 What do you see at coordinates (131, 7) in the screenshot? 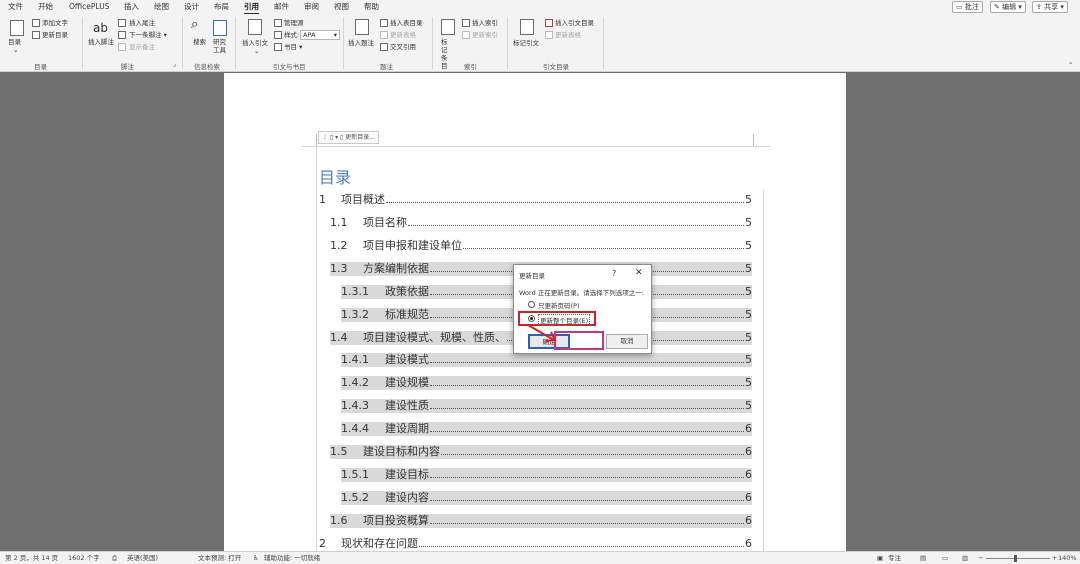
I see `tab-insert: 插入` at bounding box center [131, 7].